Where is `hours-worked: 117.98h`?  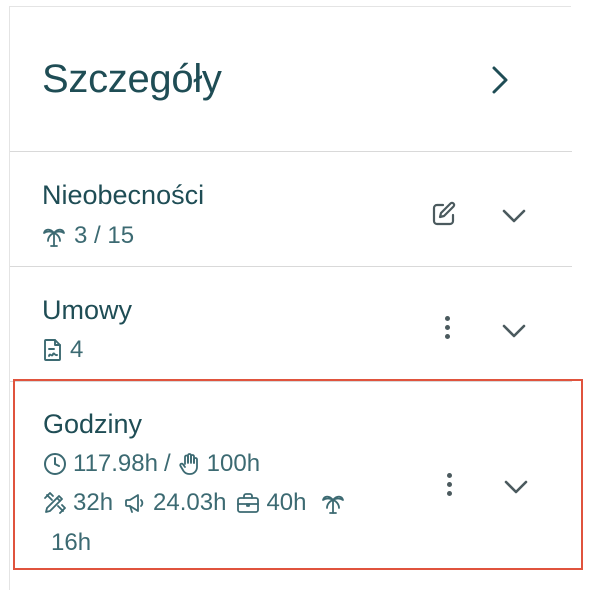
hours-worked: 117.98h is located at coordinates (115, 463).